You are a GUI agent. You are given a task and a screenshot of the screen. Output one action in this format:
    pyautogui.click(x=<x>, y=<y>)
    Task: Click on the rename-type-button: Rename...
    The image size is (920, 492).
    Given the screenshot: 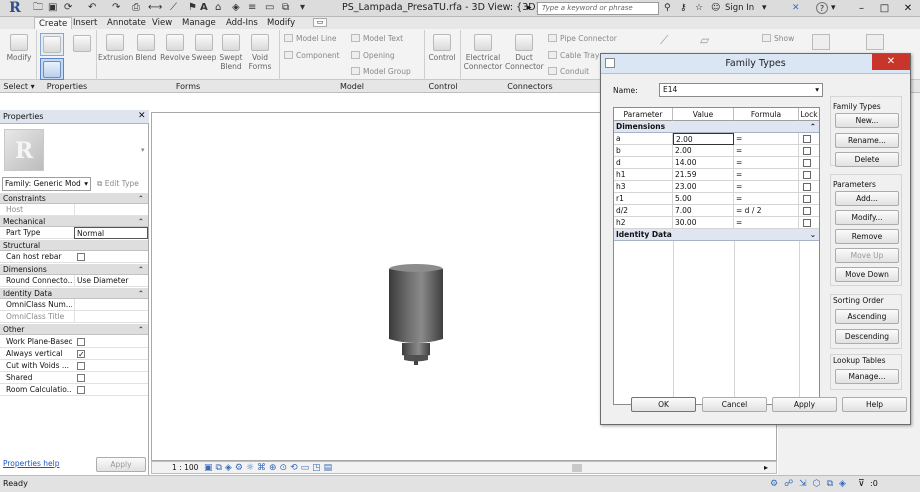 What is the action you would take?
    pyautogui.click(x=867, y=140)
    